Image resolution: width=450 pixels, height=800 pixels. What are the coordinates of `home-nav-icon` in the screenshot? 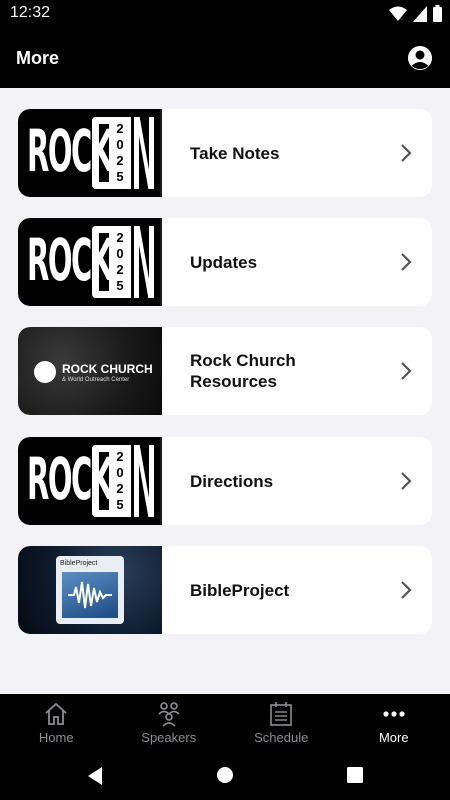 It's located at (225, 775).